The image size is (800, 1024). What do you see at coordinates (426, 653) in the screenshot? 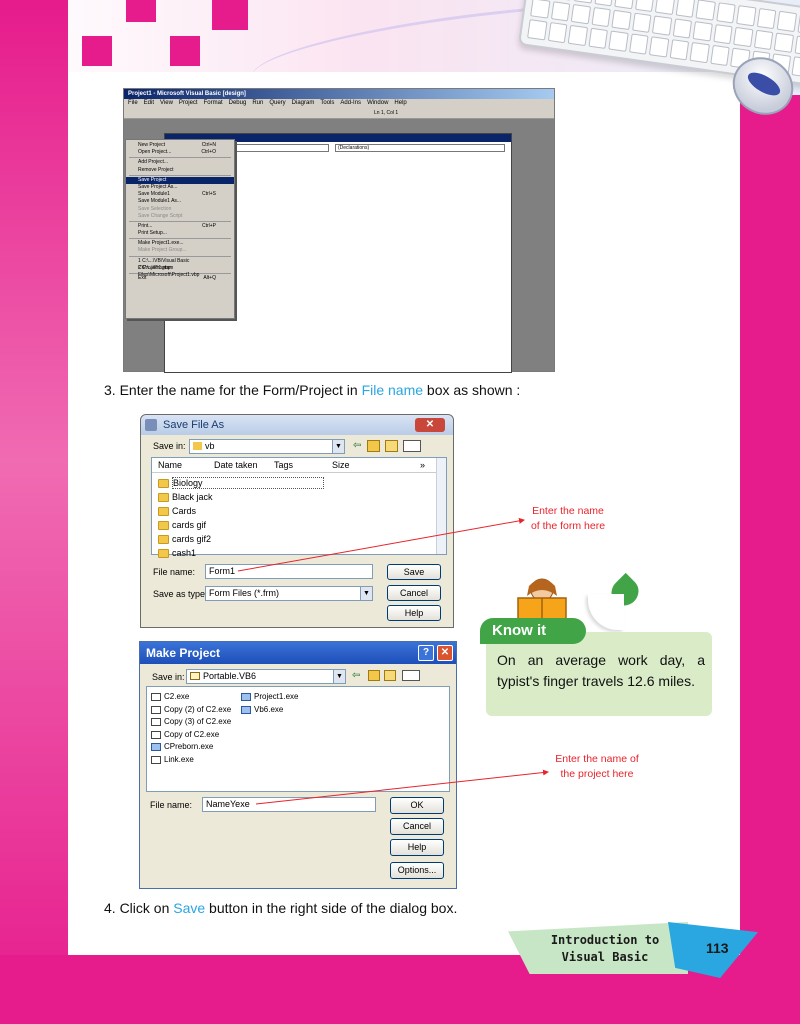
I see `help-icon: ?` at bounding box center [426, 653].